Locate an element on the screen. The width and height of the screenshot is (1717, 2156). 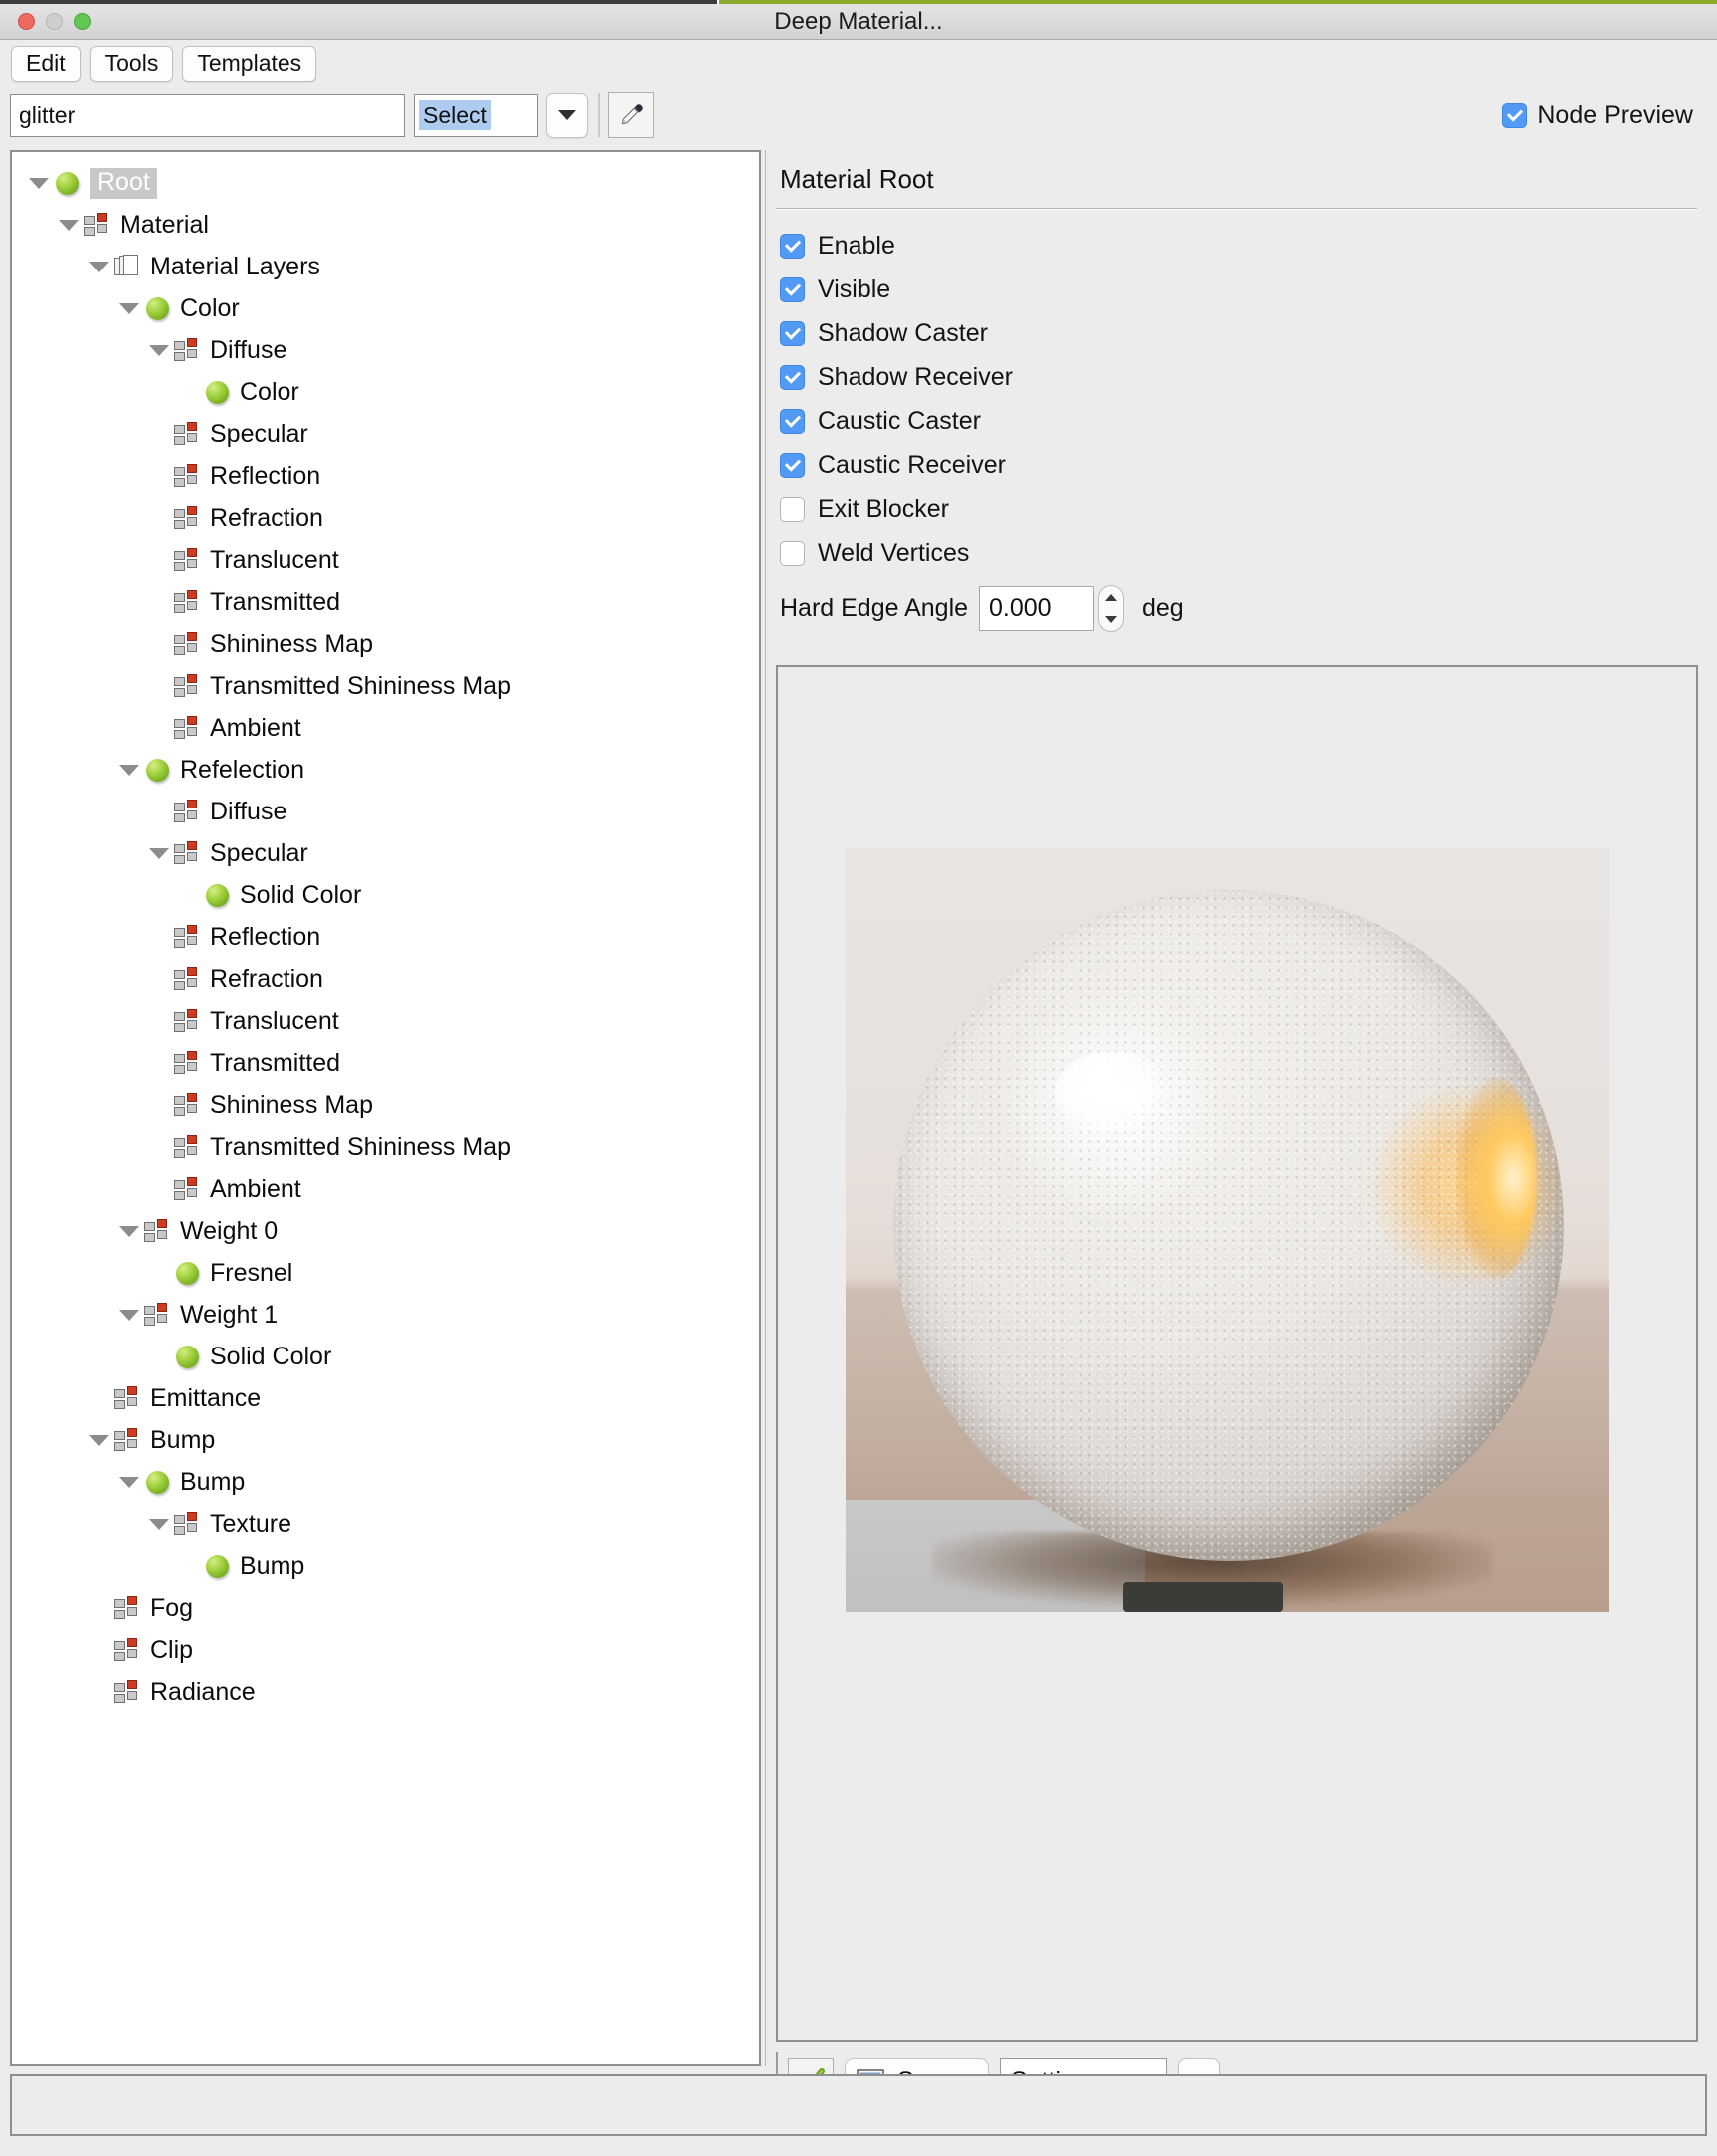
node-preview-toggle: Node Preview is located at coordinates (1604, 115).